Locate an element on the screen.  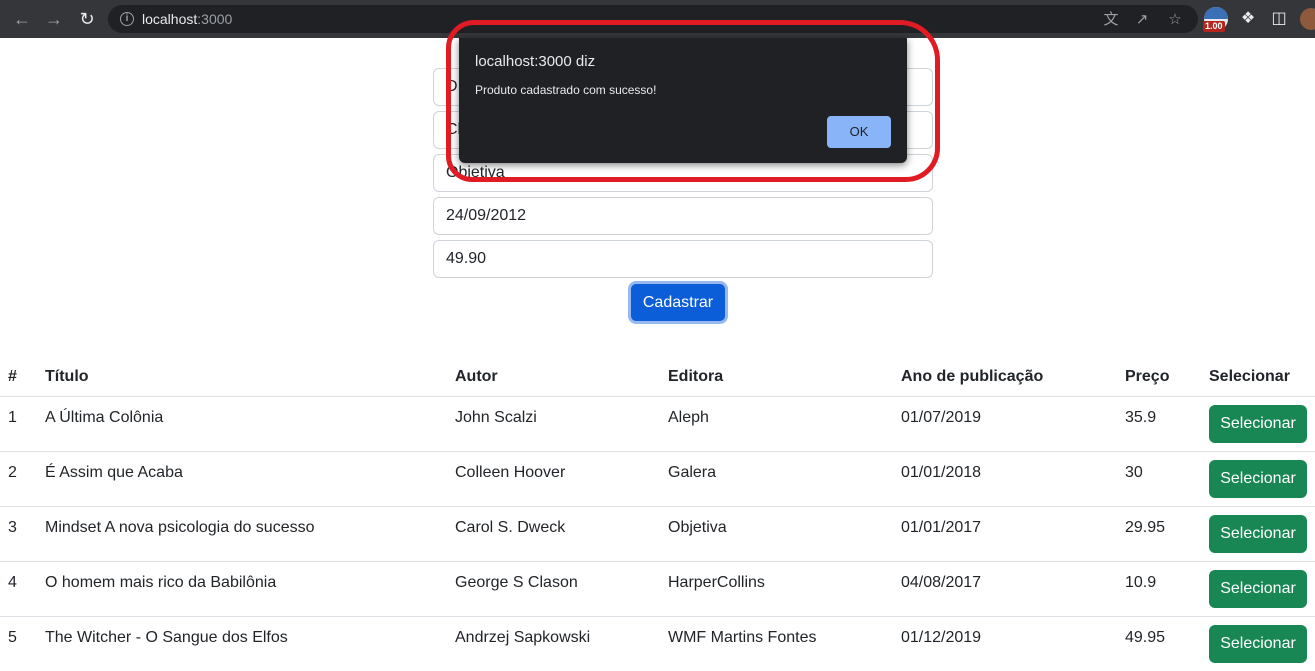
row-publisher: WMF Martins Fontes is located at coordinates (742, 637).